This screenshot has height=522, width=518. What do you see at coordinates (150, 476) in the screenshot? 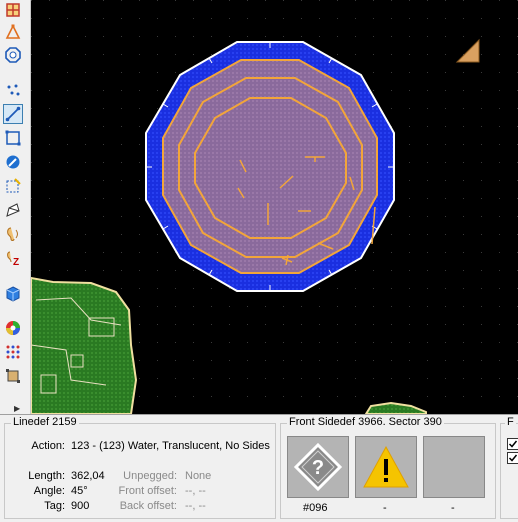
I see `unpegged-label: Unpegged:` at bounding box center [150, 476].